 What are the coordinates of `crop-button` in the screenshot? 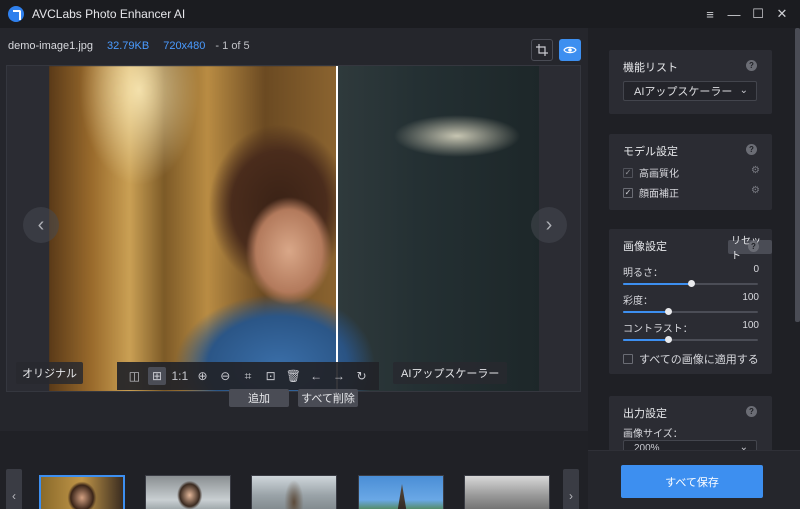 It's located at (542, 50).